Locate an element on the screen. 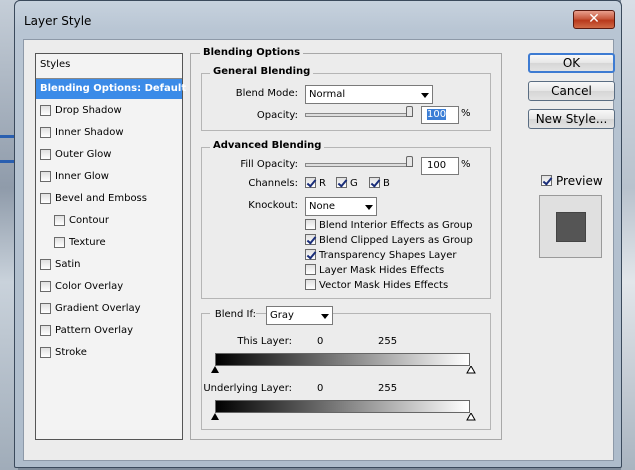 This screenshot has width=635, height=470. knockout-select: None is located at coordinates (341, 206).